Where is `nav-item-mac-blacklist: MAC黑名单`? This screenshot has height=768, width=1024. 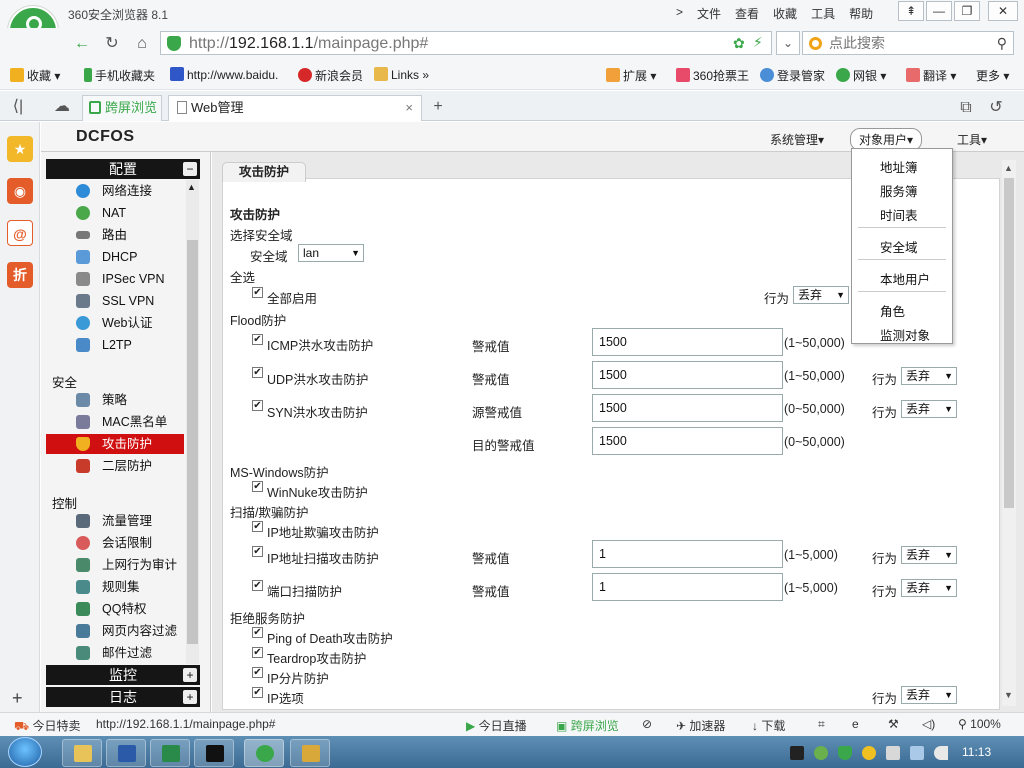
nav-item-mac-blacklist: MAC黑名单 is located at coordinates (130, 422).